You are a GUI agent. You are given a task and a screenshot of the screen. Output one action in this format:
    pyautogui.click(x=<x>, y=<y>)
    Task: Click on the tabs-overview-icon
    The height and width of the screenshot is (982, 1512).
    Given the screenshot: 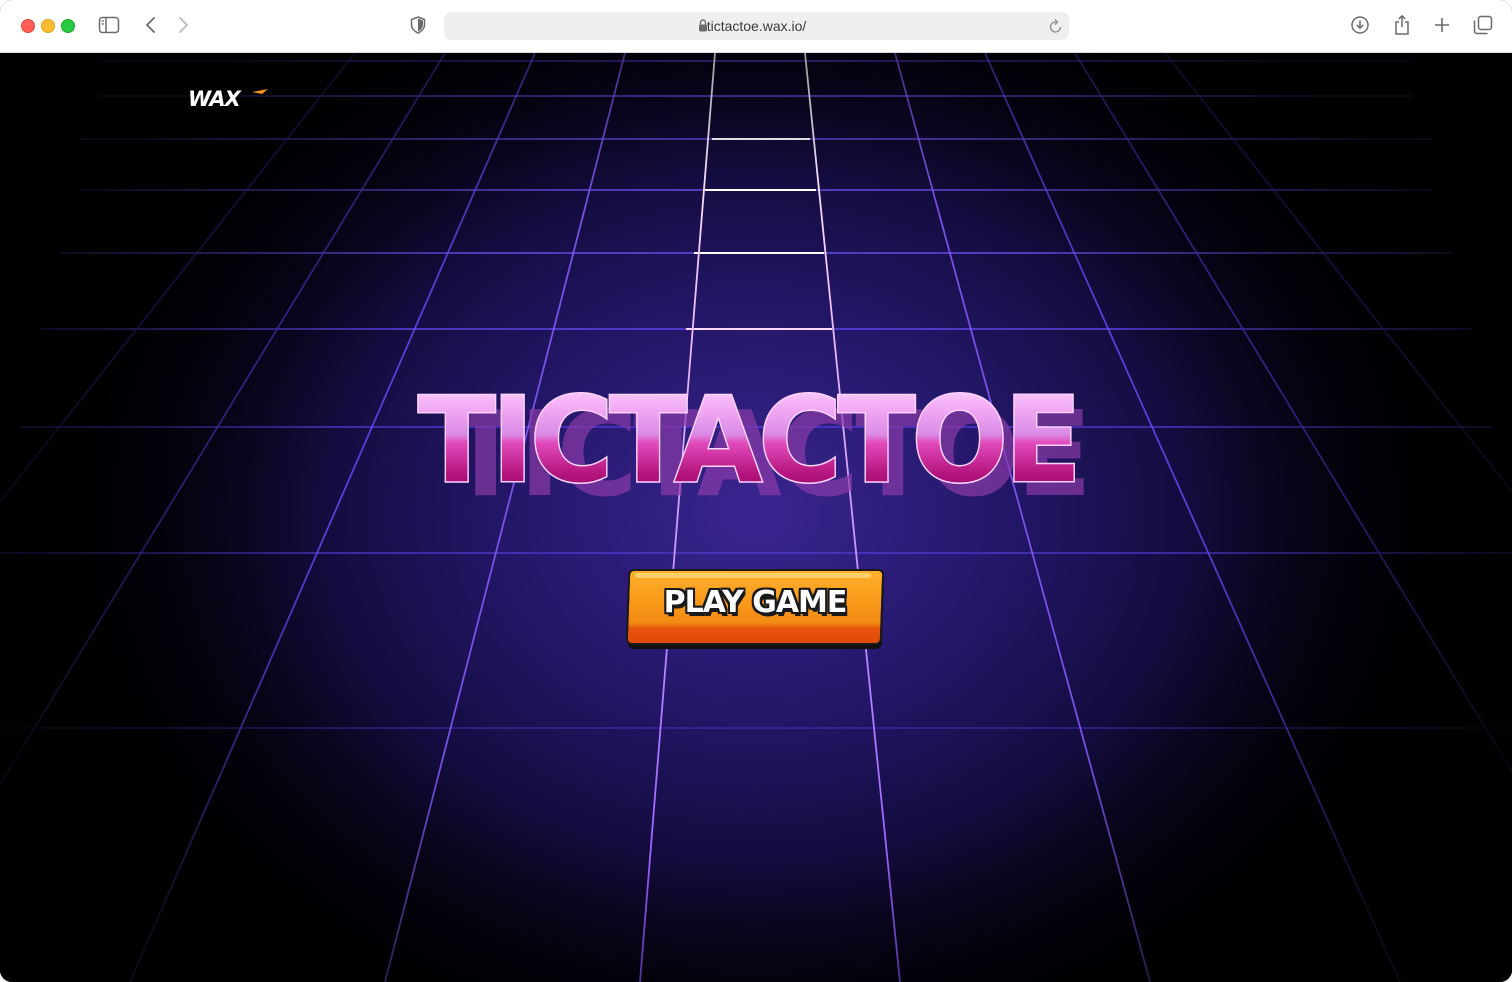 What is the action you would take?
    pyautogui.click(x=1483, y=25)
    